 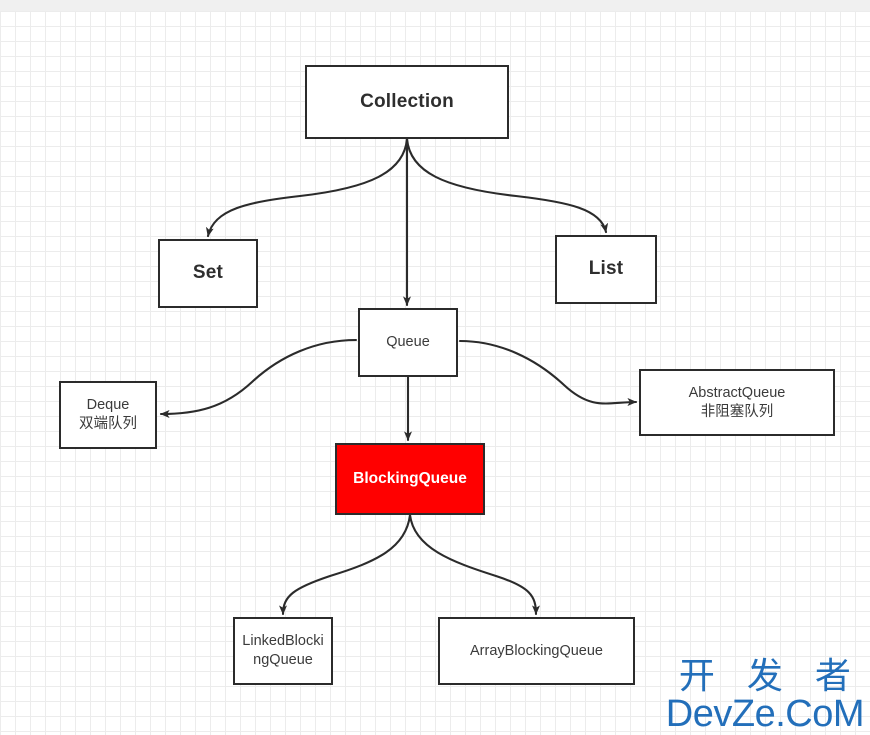 What do you see at coordinates (770, 675) in the screenshot?
I see `watermark-line-cn: 开 发 者` at bounding box center [770, 675].